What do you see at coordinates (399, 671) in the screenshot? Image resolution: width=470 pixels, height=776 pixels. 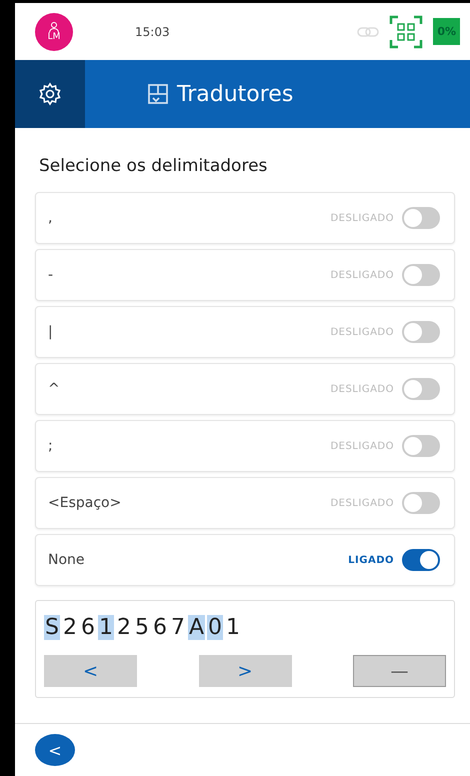 I see `remove-button: —` at bounding box center [399, 671].